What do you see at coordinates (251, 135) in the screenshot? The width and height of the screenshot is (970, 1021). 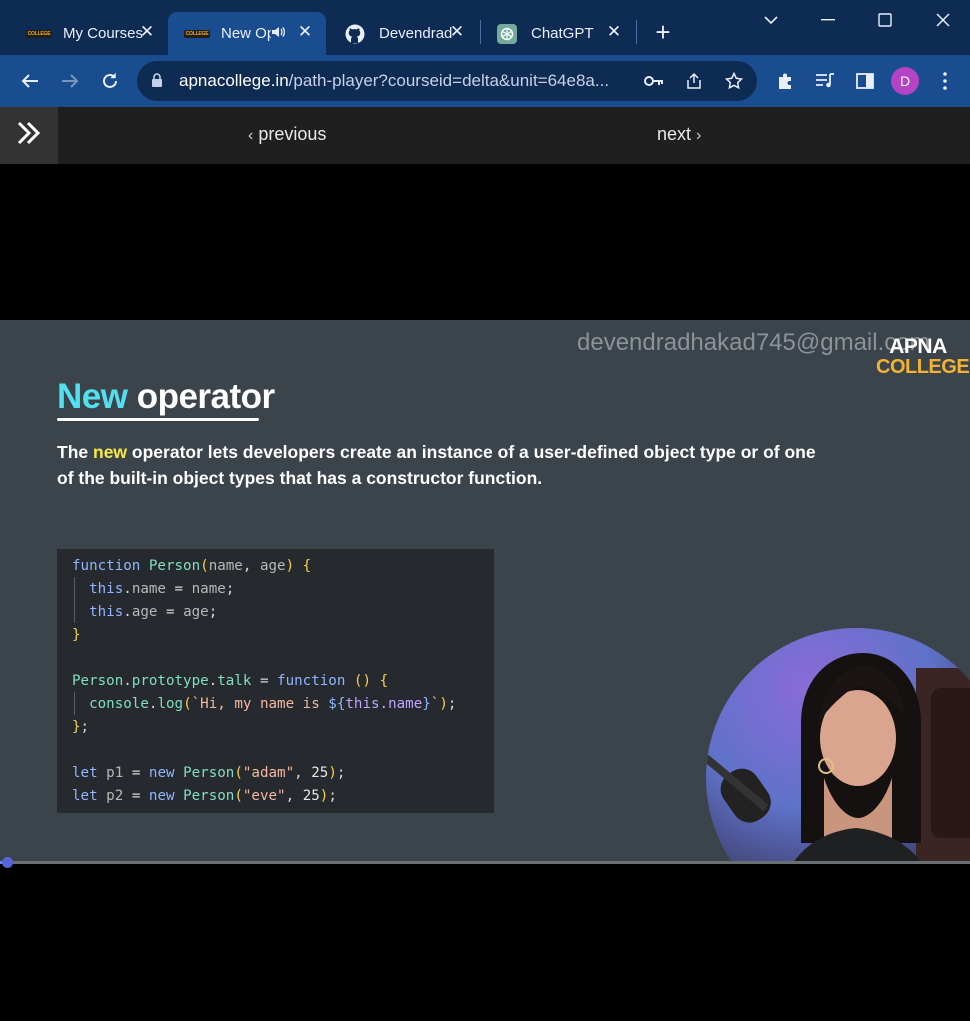 I see `chevron-left-icon: ‹` at bounding box center [251, 135].